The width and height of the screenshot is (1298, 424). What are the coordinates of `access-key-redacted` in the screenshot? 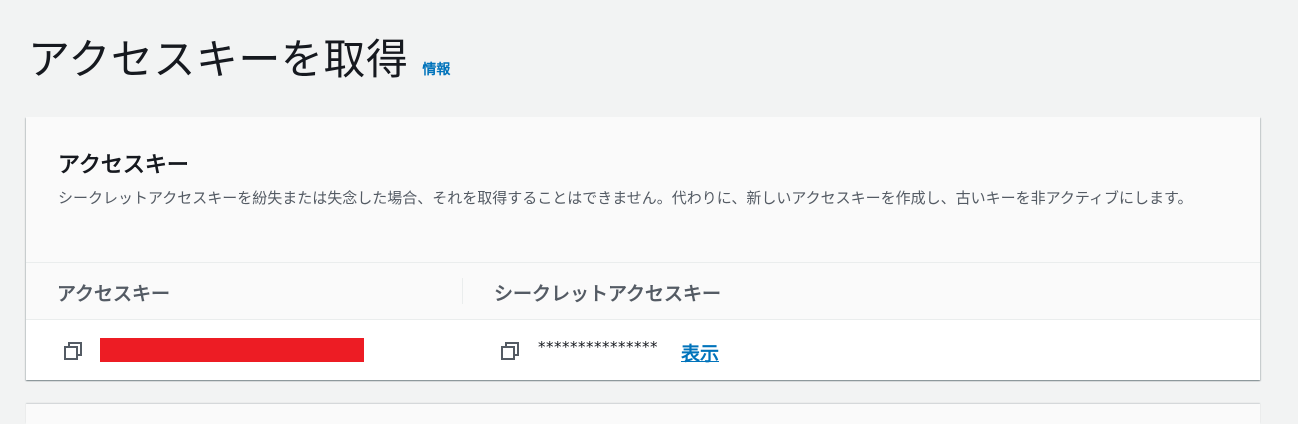 It's located at (232, 350).